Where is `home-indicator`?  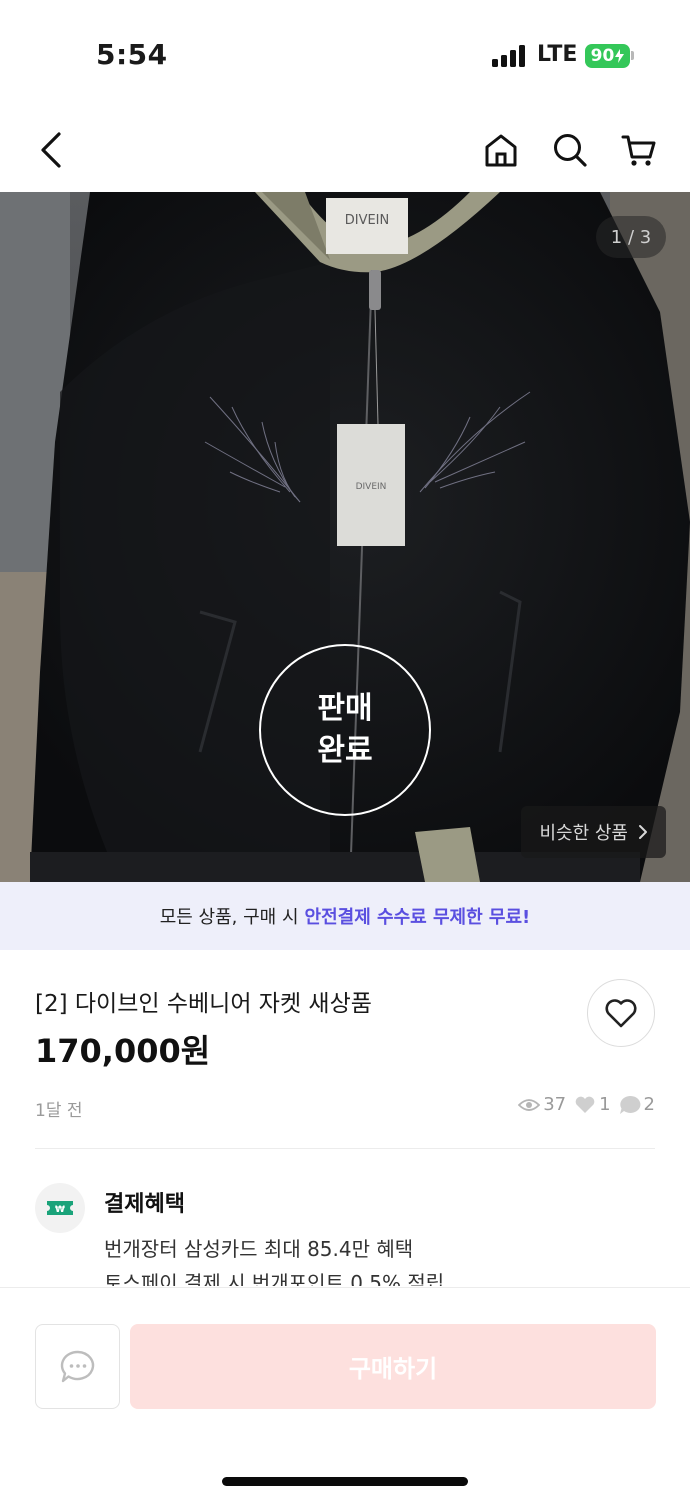 home-indicator is located at coordinates (345, 1481).